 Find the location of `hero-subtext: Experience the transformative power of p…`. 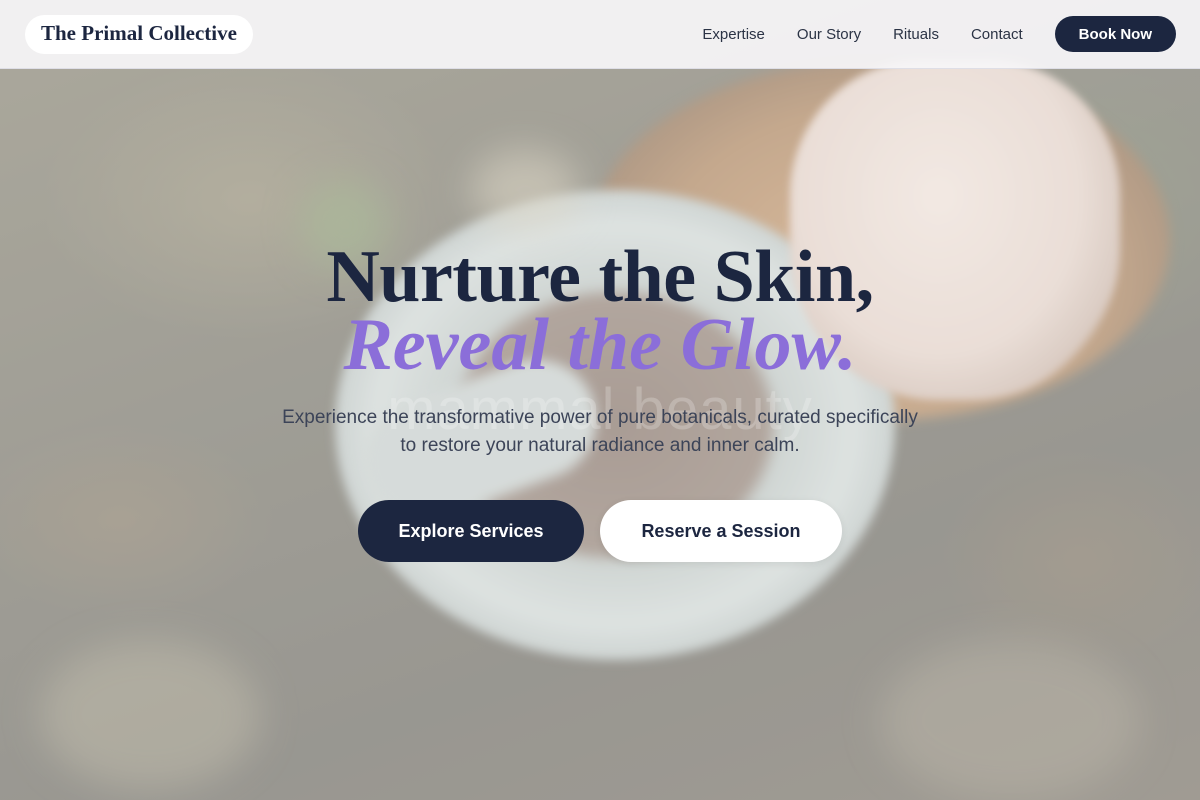

hero-subtext: Experience the transformative power of p… is located at coordinates (600, 431).